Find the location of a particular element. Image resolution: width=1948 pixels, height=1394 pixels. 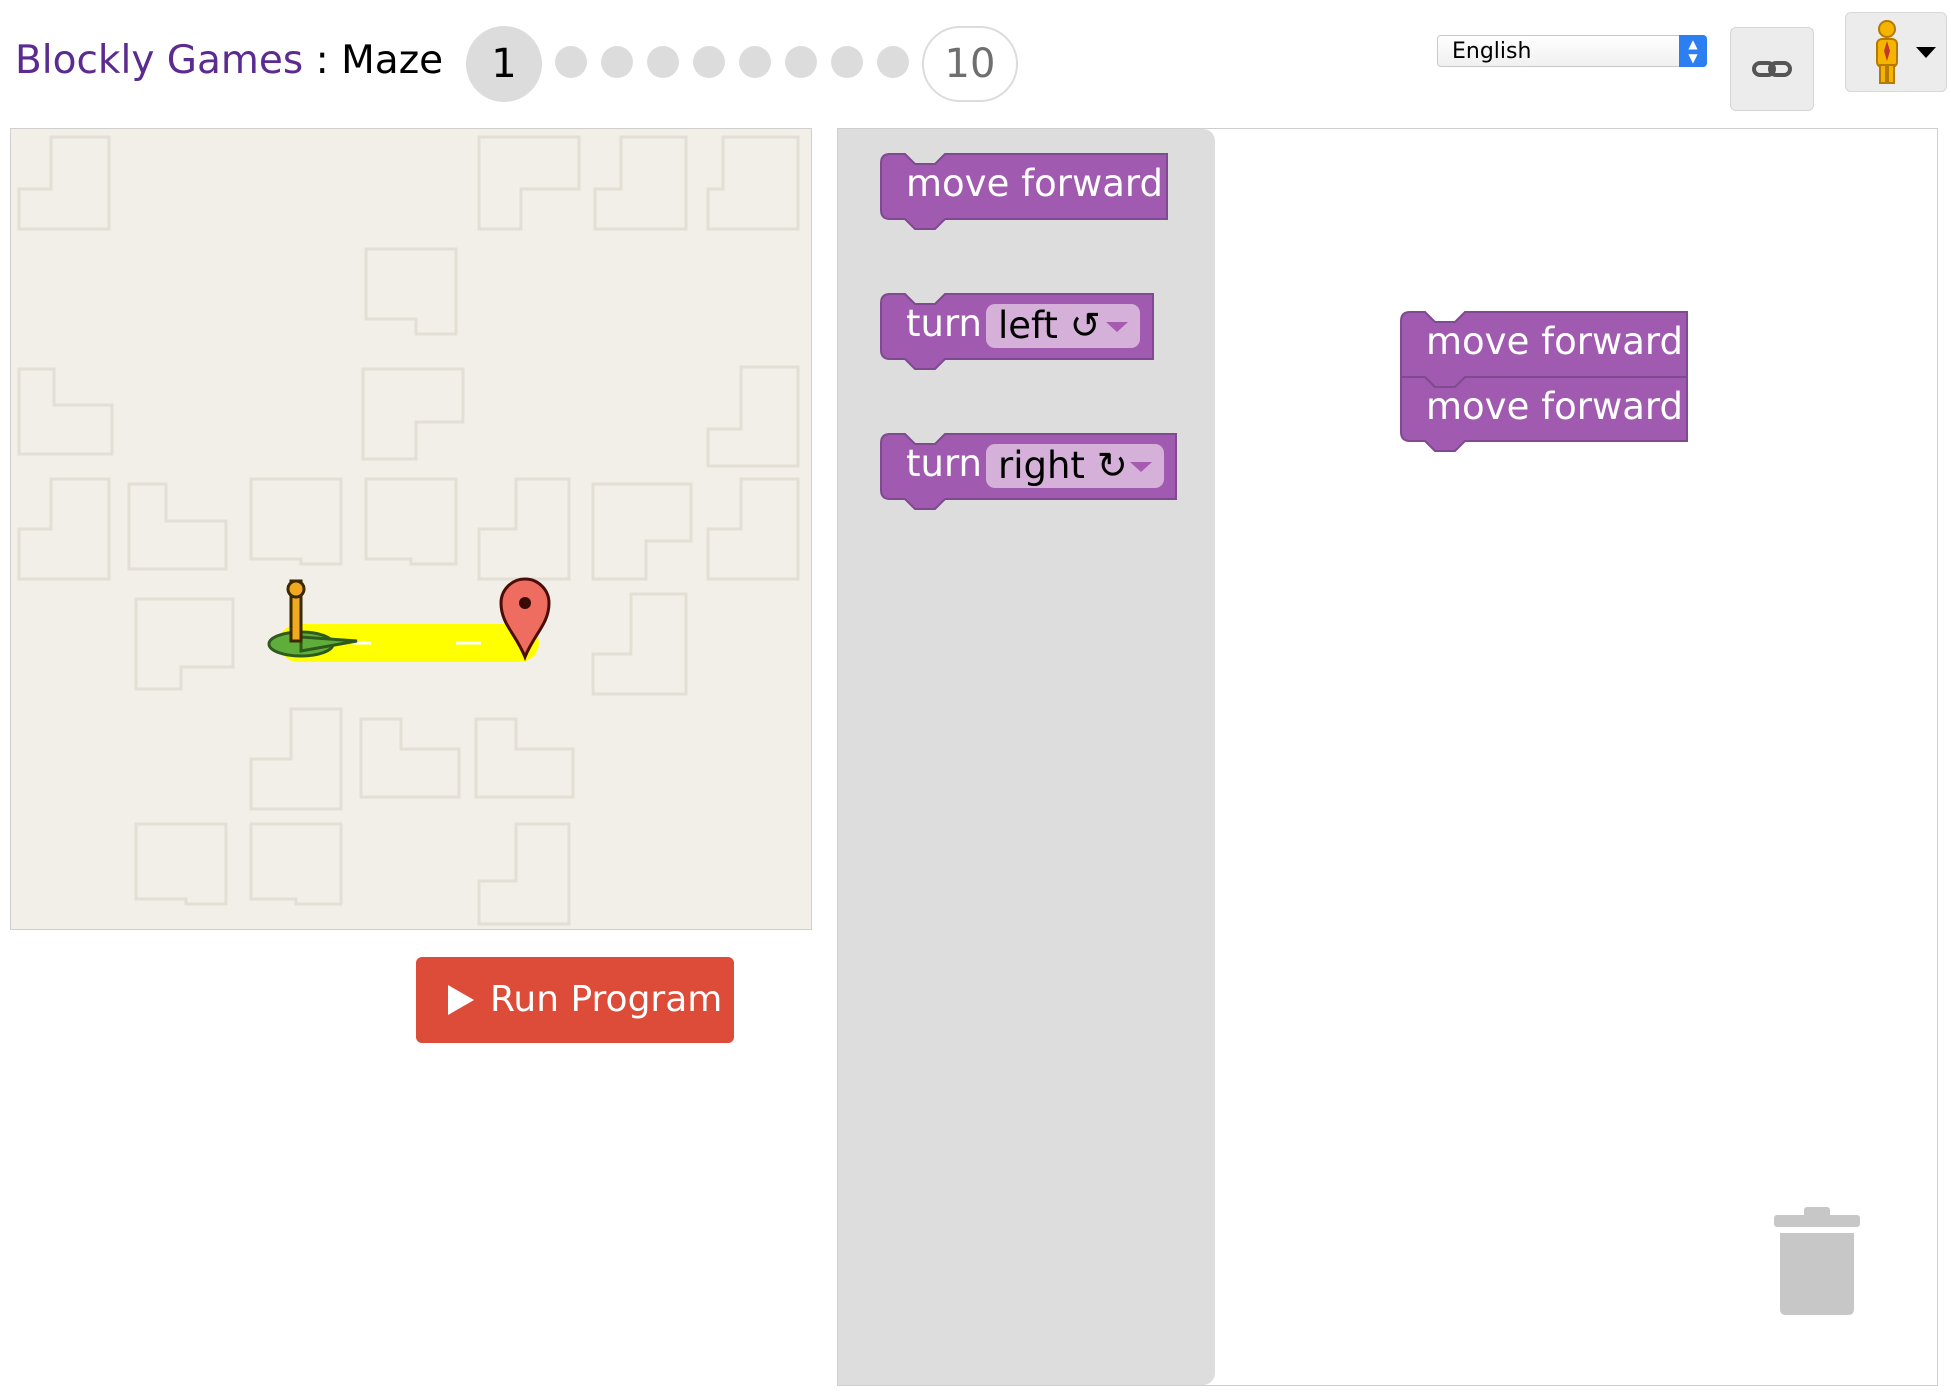

language-select: English ▲ ▼ is located at coordinates (1572, 51).